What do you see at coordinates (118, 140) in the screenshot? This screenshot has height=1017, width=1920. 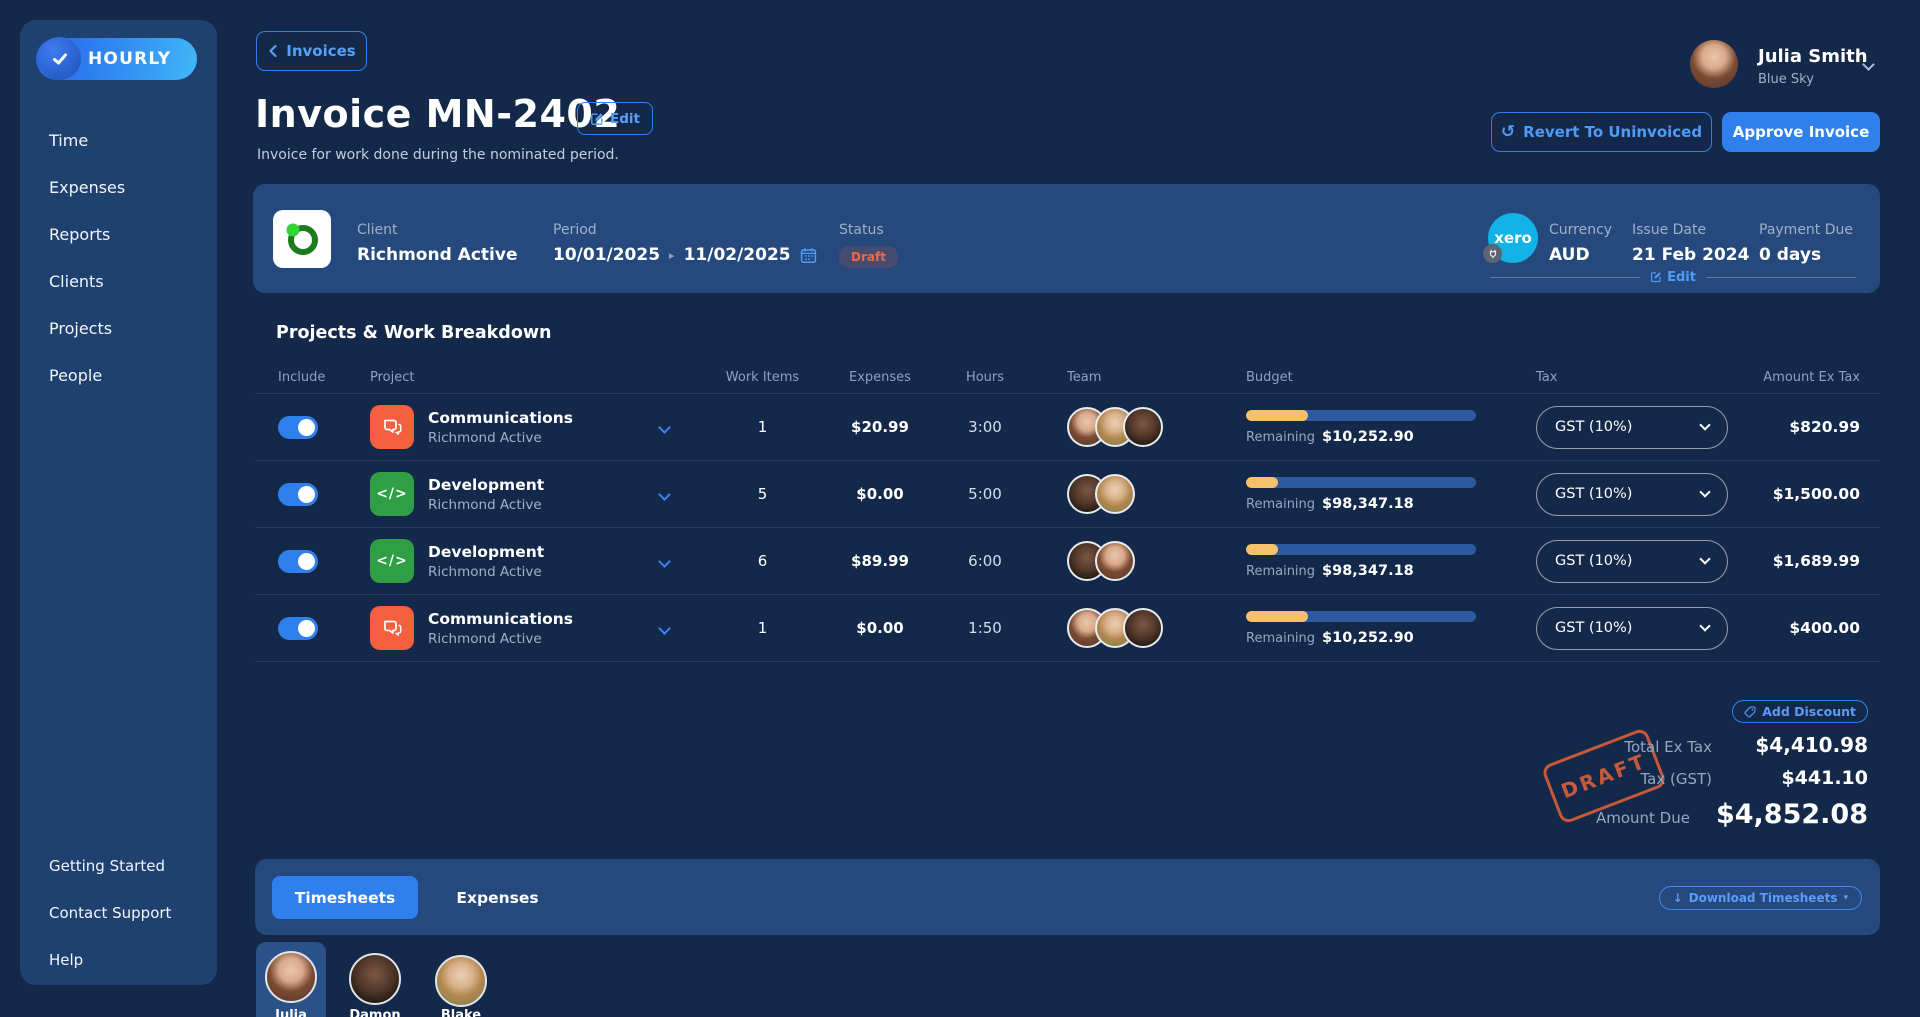 I see `sidebar-item-time: Time` at bounding box center [118, 140].